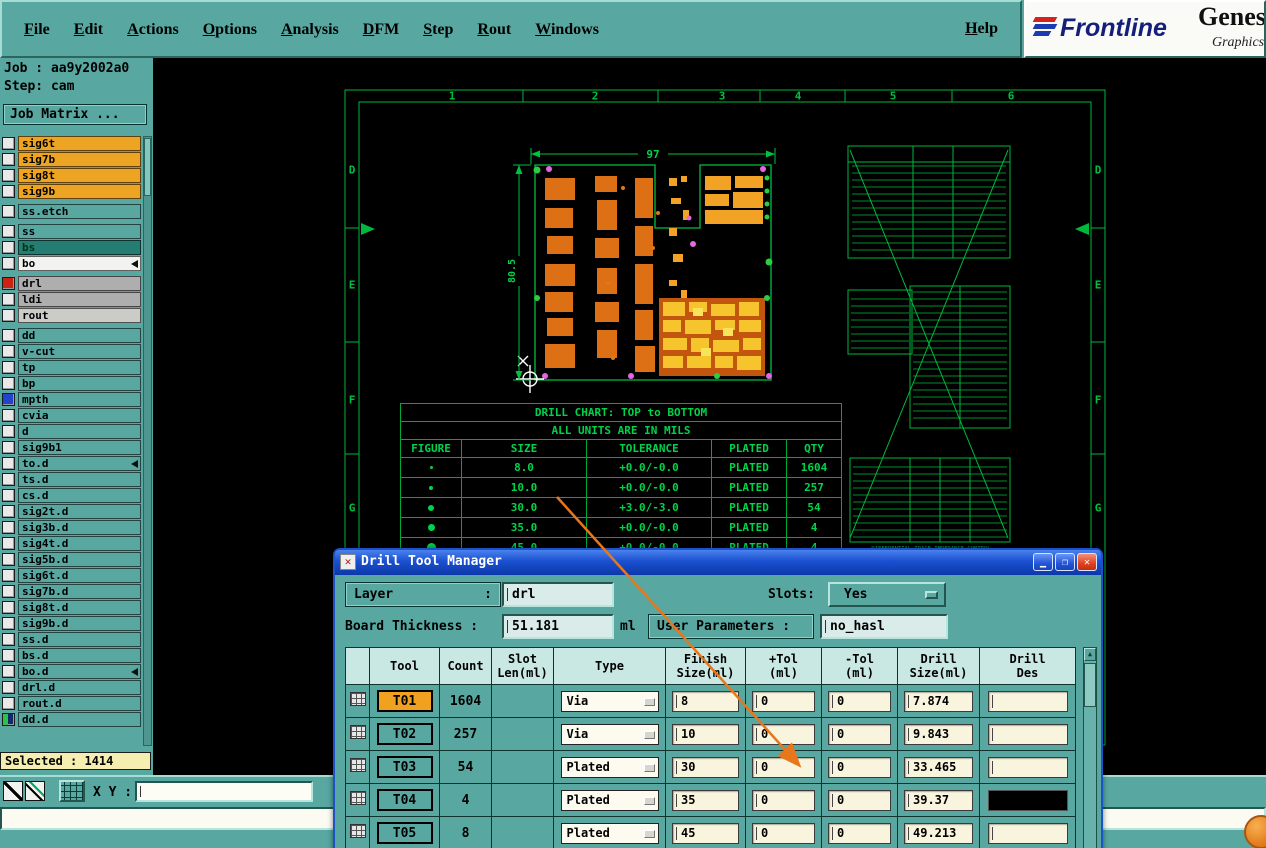 This screenshot has width=1266, height=848. Describe the element at coordinates (938, 800) in the screenshot. I see `drill-size-input: 39.37` at that location.